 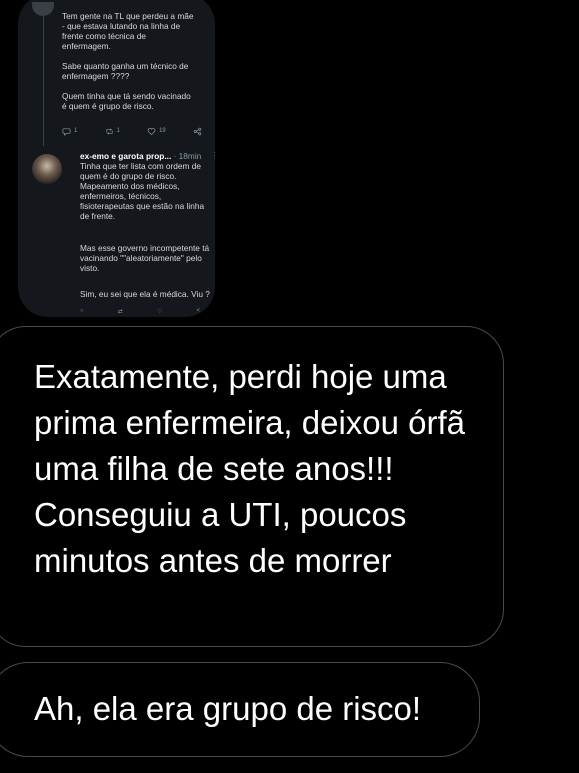 I want to click on message-text: Ah, ela era grupo de risco!, so click(x=228, y=708).